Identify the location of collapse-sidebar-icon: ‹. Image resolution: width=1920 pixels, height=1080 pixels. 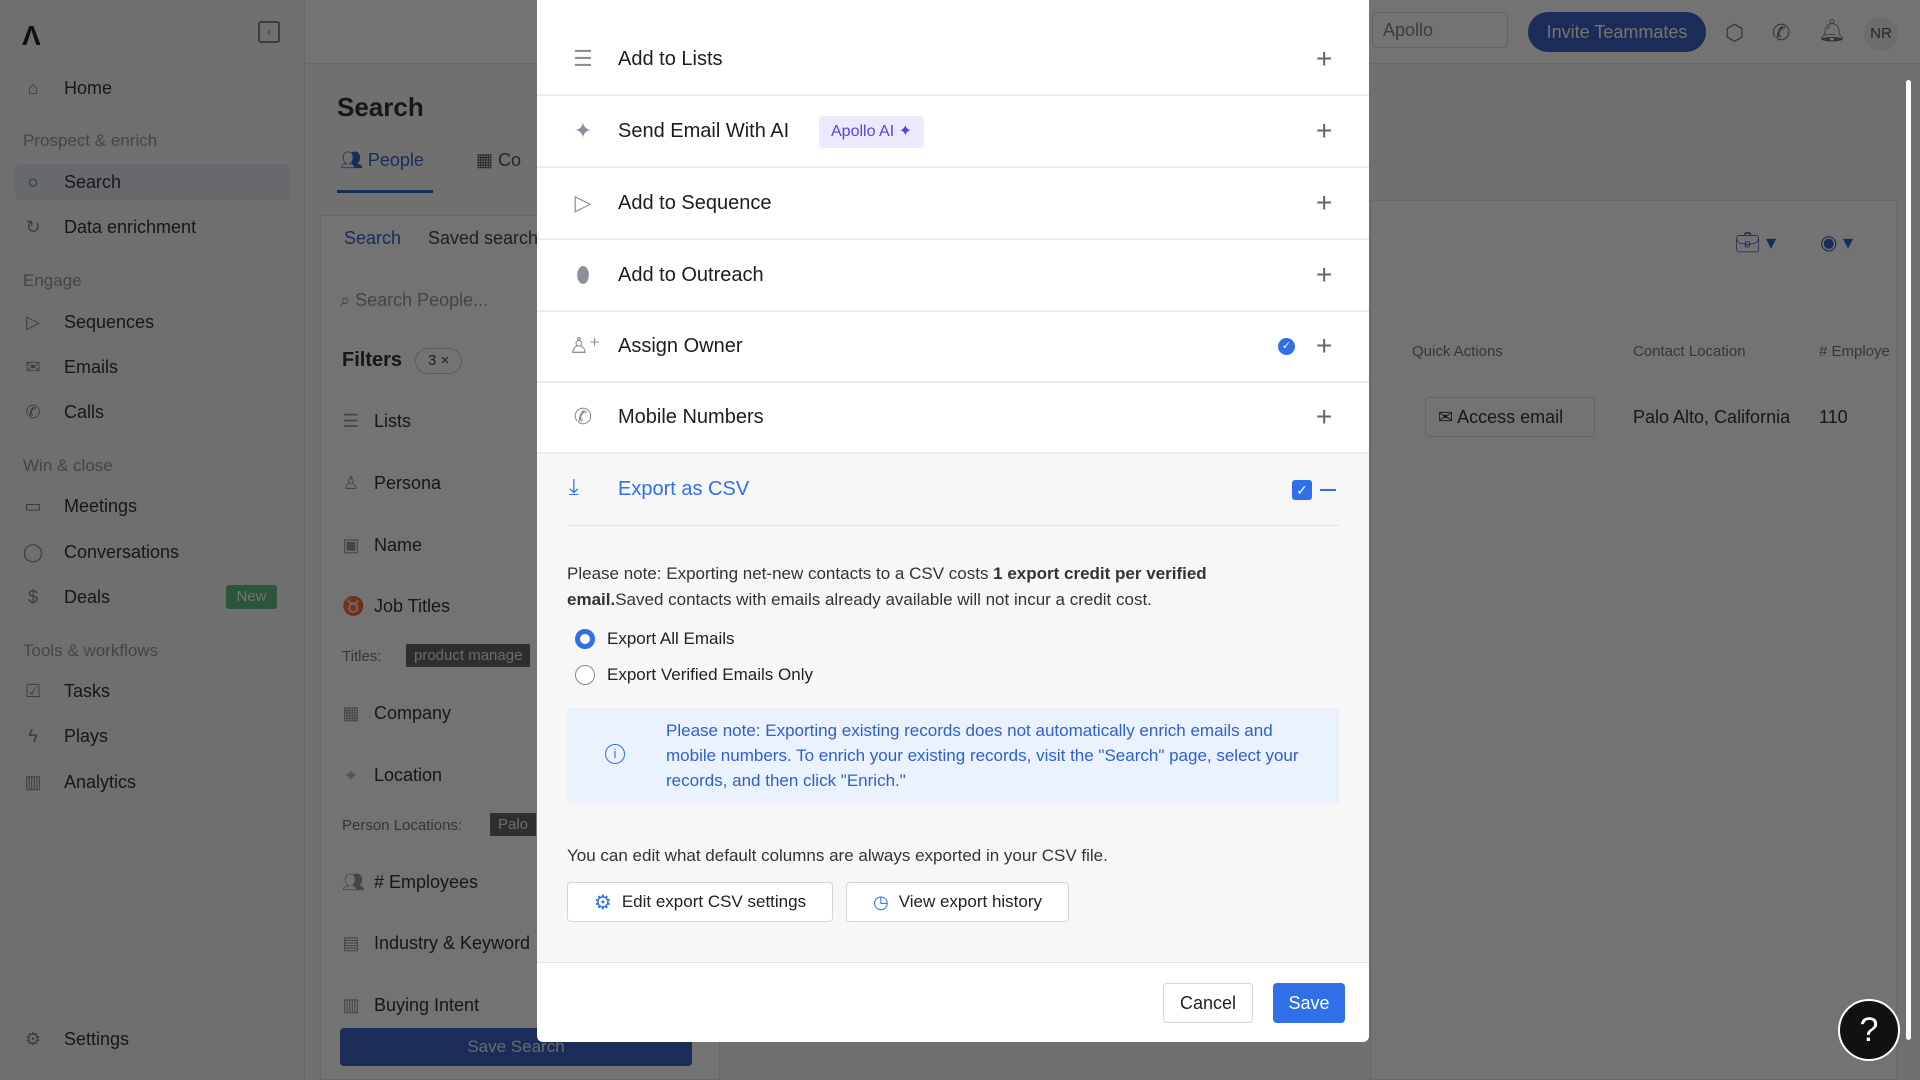
(269, 32).